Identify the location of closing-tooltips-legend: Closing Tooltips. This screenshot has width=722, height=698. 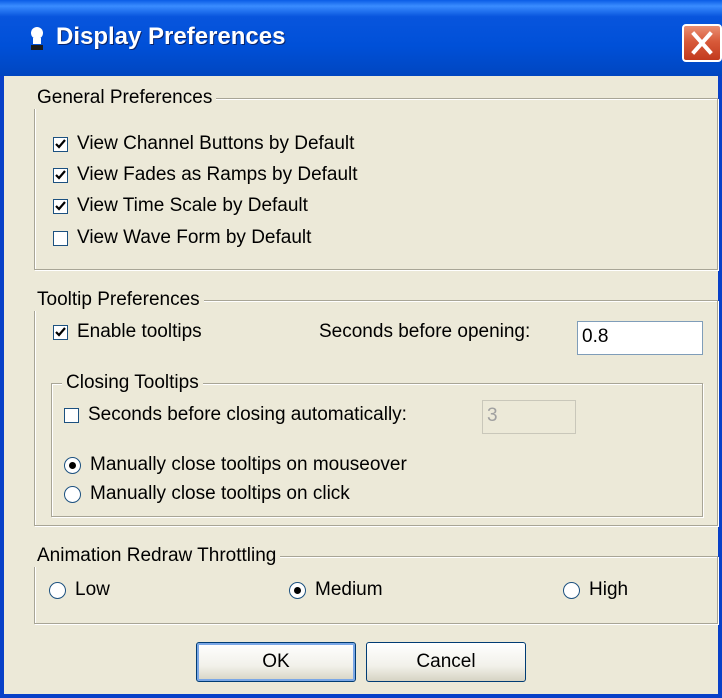
(132, 383).